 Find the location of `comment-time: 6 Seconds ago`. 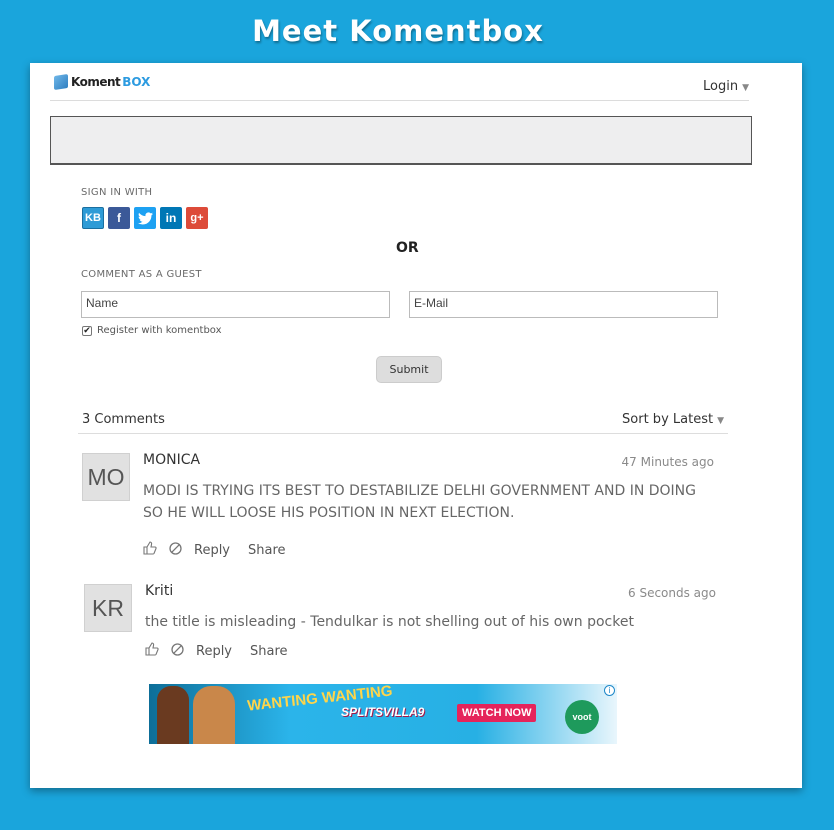

comment-time: 6 Seconds ago is located at coordinates (672, 593).